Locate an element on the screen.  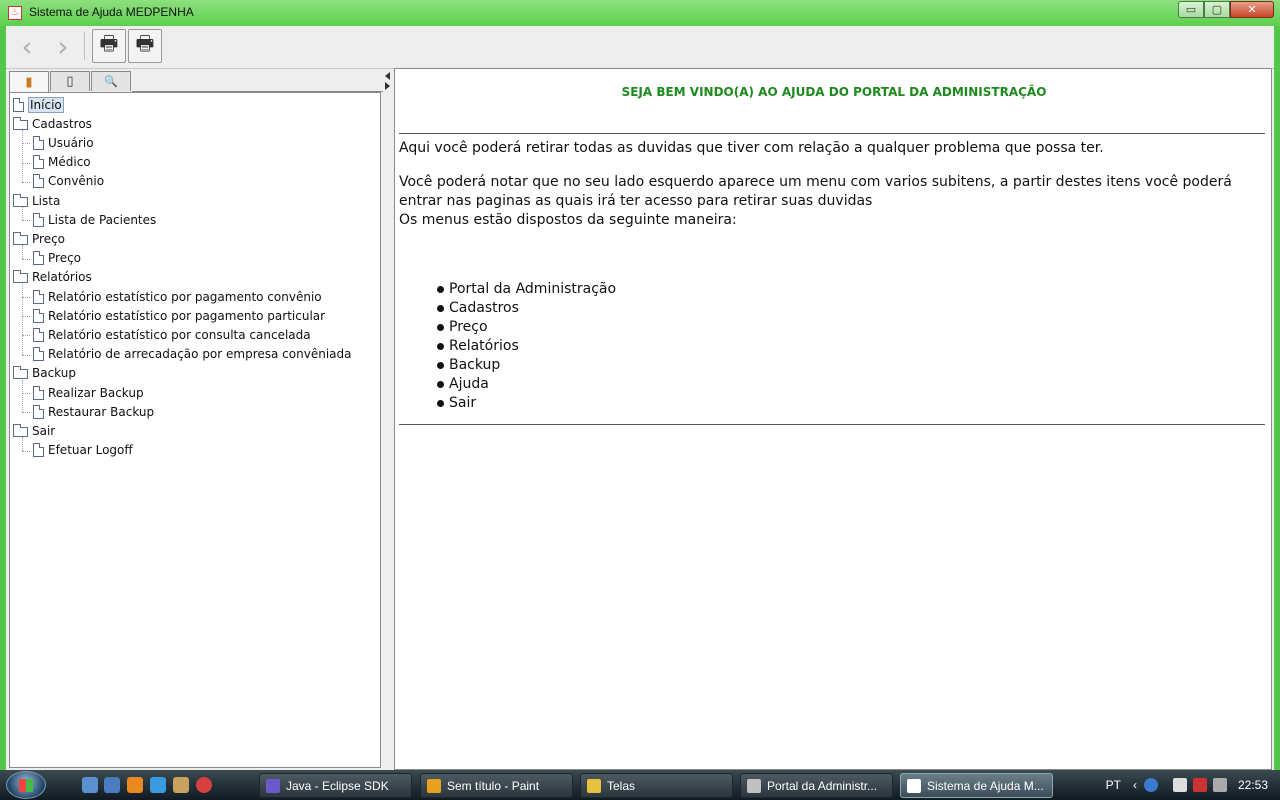
tree-folder: Lista is located at coordinates (36, 200).